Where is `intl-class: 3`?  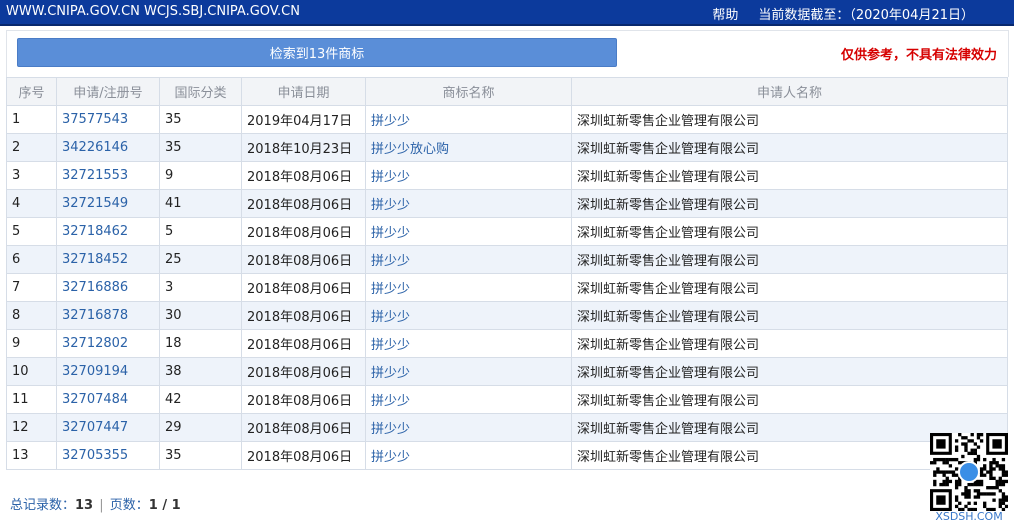
intl-class: 3 is located at coordinates (200, 287).